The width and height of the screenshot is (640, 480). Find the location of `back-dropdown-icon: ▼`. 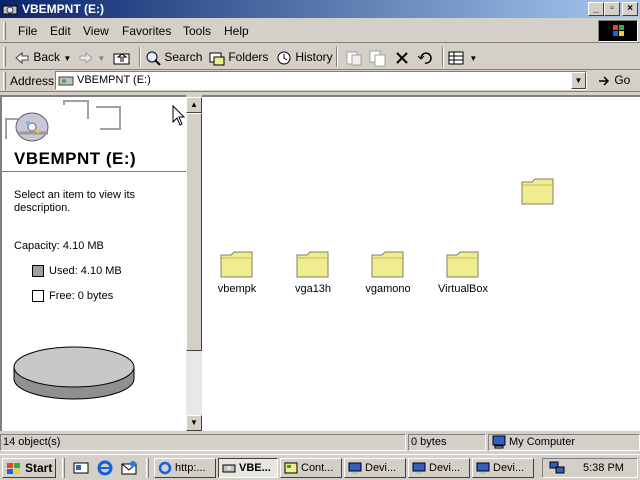

back-dropdown-icon: ▼ is located at coordinates (67, 58).